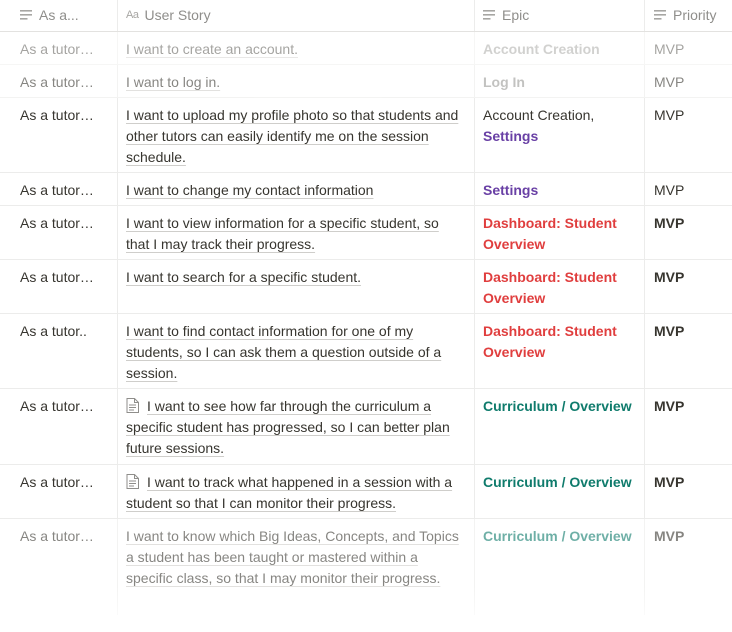 The width and height of the screenshot is (732, 632). What do you see at coordinates (296, 286) in the screenshot?
I see `cell-user-story: I want to search for a specific student.` at bounding box center [296, 286].